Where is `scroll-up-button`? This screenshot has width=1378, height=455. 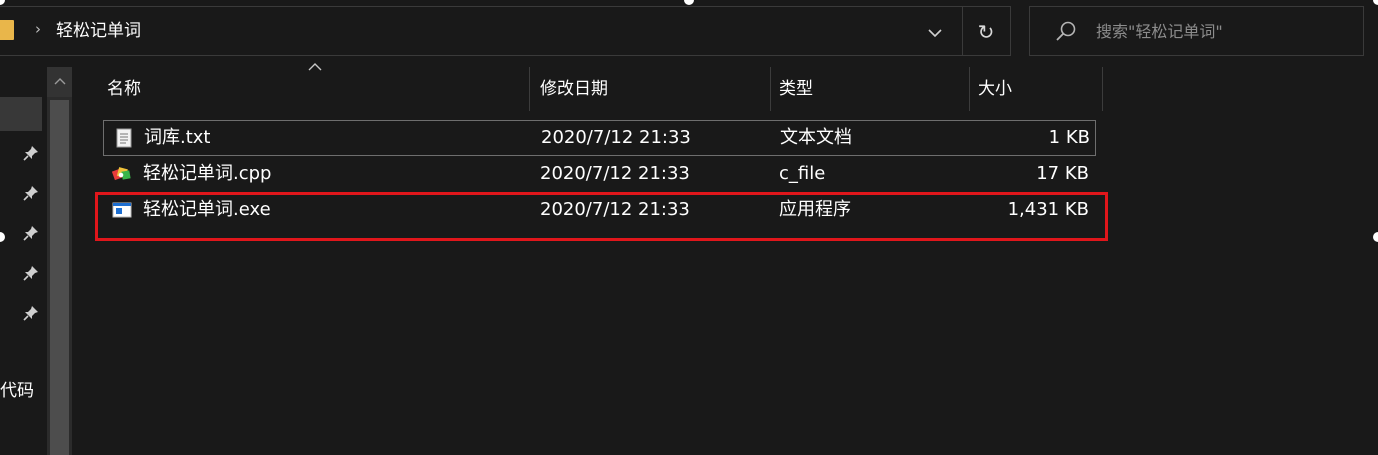 scroll-up-button is located at coordinates (59, 82).